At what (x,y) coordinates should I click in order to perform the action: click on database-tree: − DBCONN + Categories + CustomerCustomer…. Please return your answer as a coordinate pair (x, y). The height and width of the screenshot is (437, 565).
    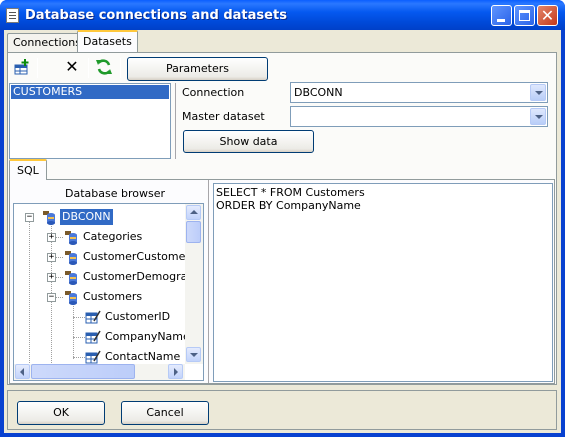
    Looking at the image, I should click on (108, 292).